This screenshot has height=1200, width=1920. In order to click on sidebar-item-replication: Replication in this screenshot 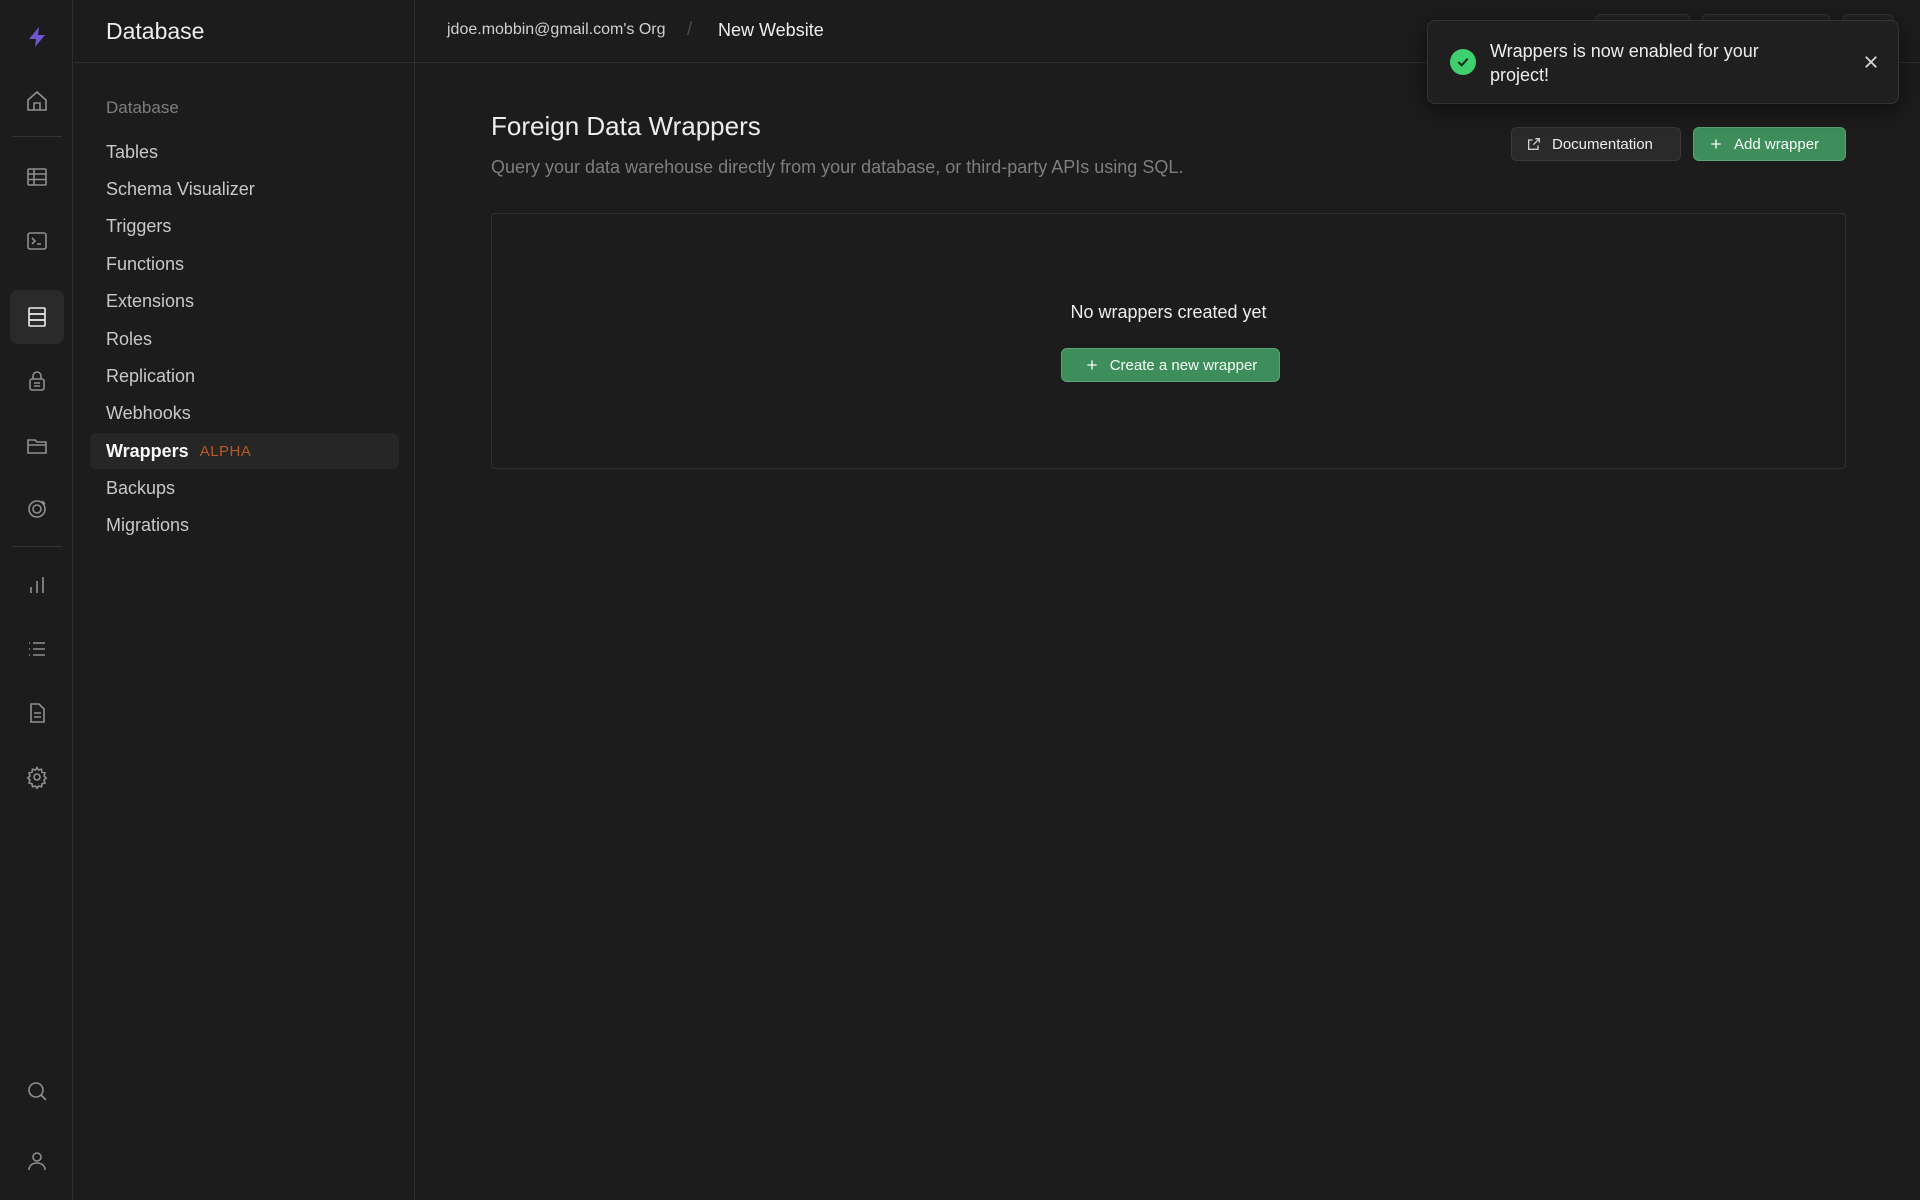, I will do `click(244, 376)`.